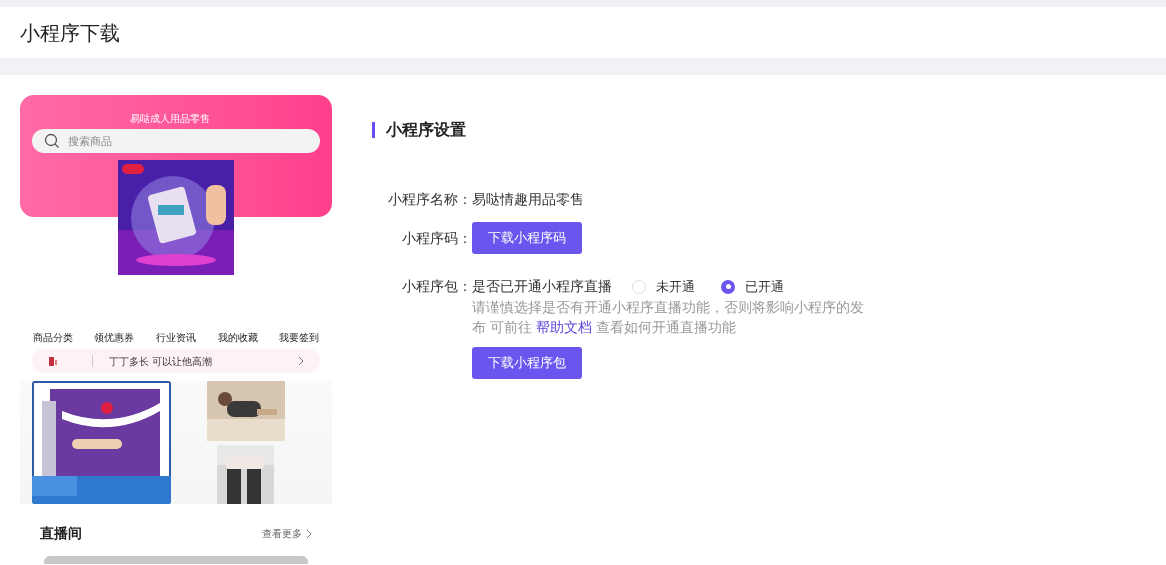  Describe the element at coordinates (752, 286) in the screenshot. I see `radio-option: 已开通` at that location.